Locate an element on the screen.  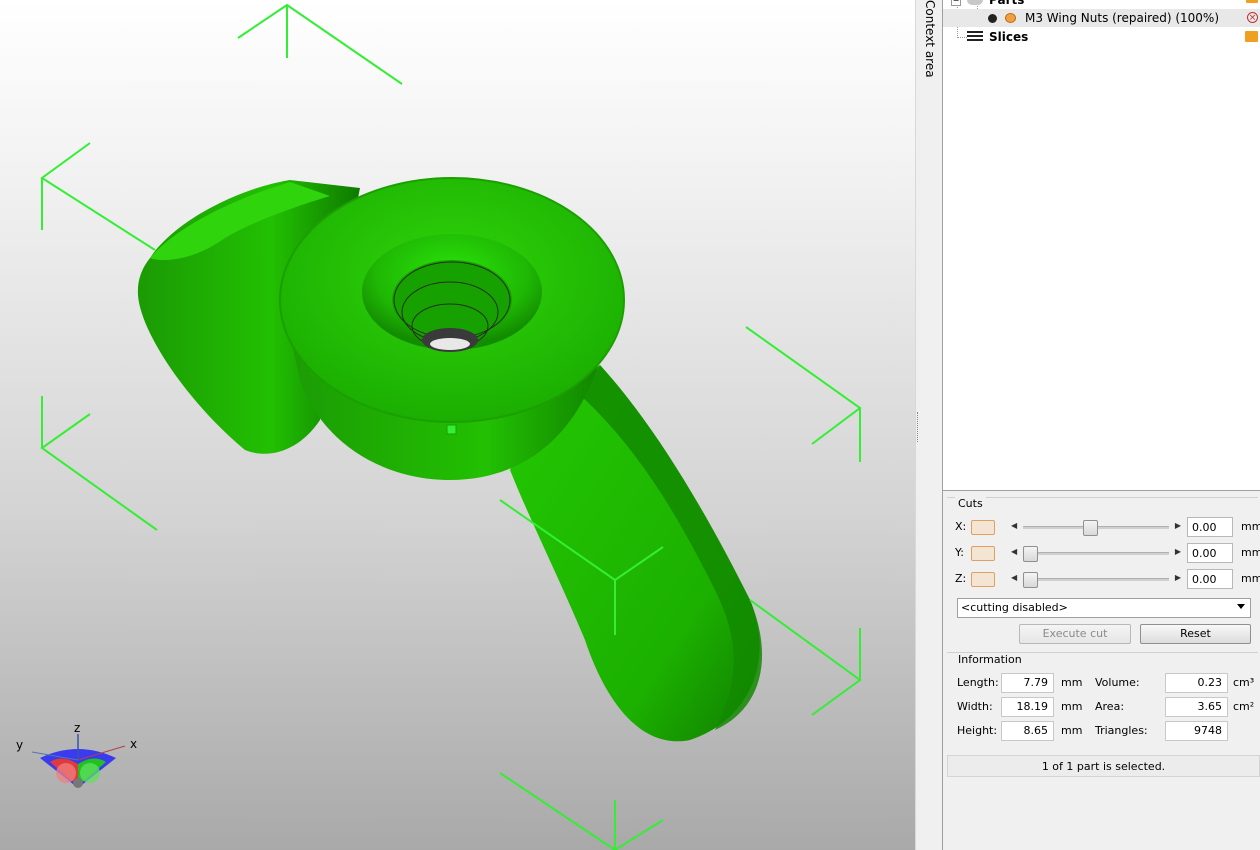
tree-parts-label: Parts is located at coordinates (1007, 3).